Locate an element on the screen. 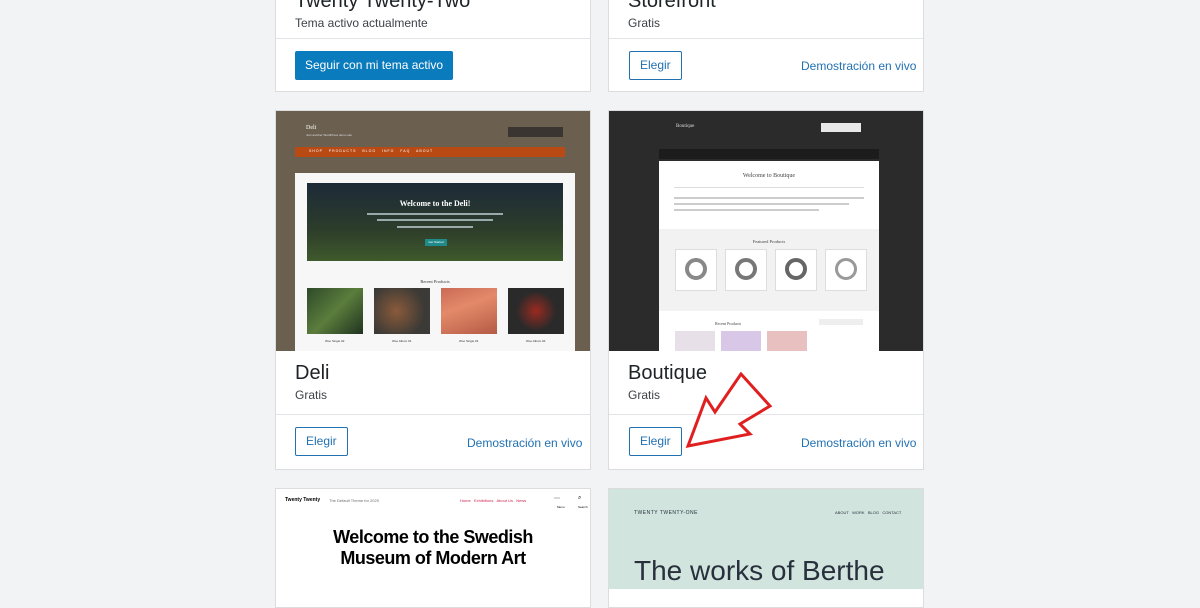 This screenshot has height=608, width=1200. theme-status: Tema activo actualmente is located at coordinates (361, 23).